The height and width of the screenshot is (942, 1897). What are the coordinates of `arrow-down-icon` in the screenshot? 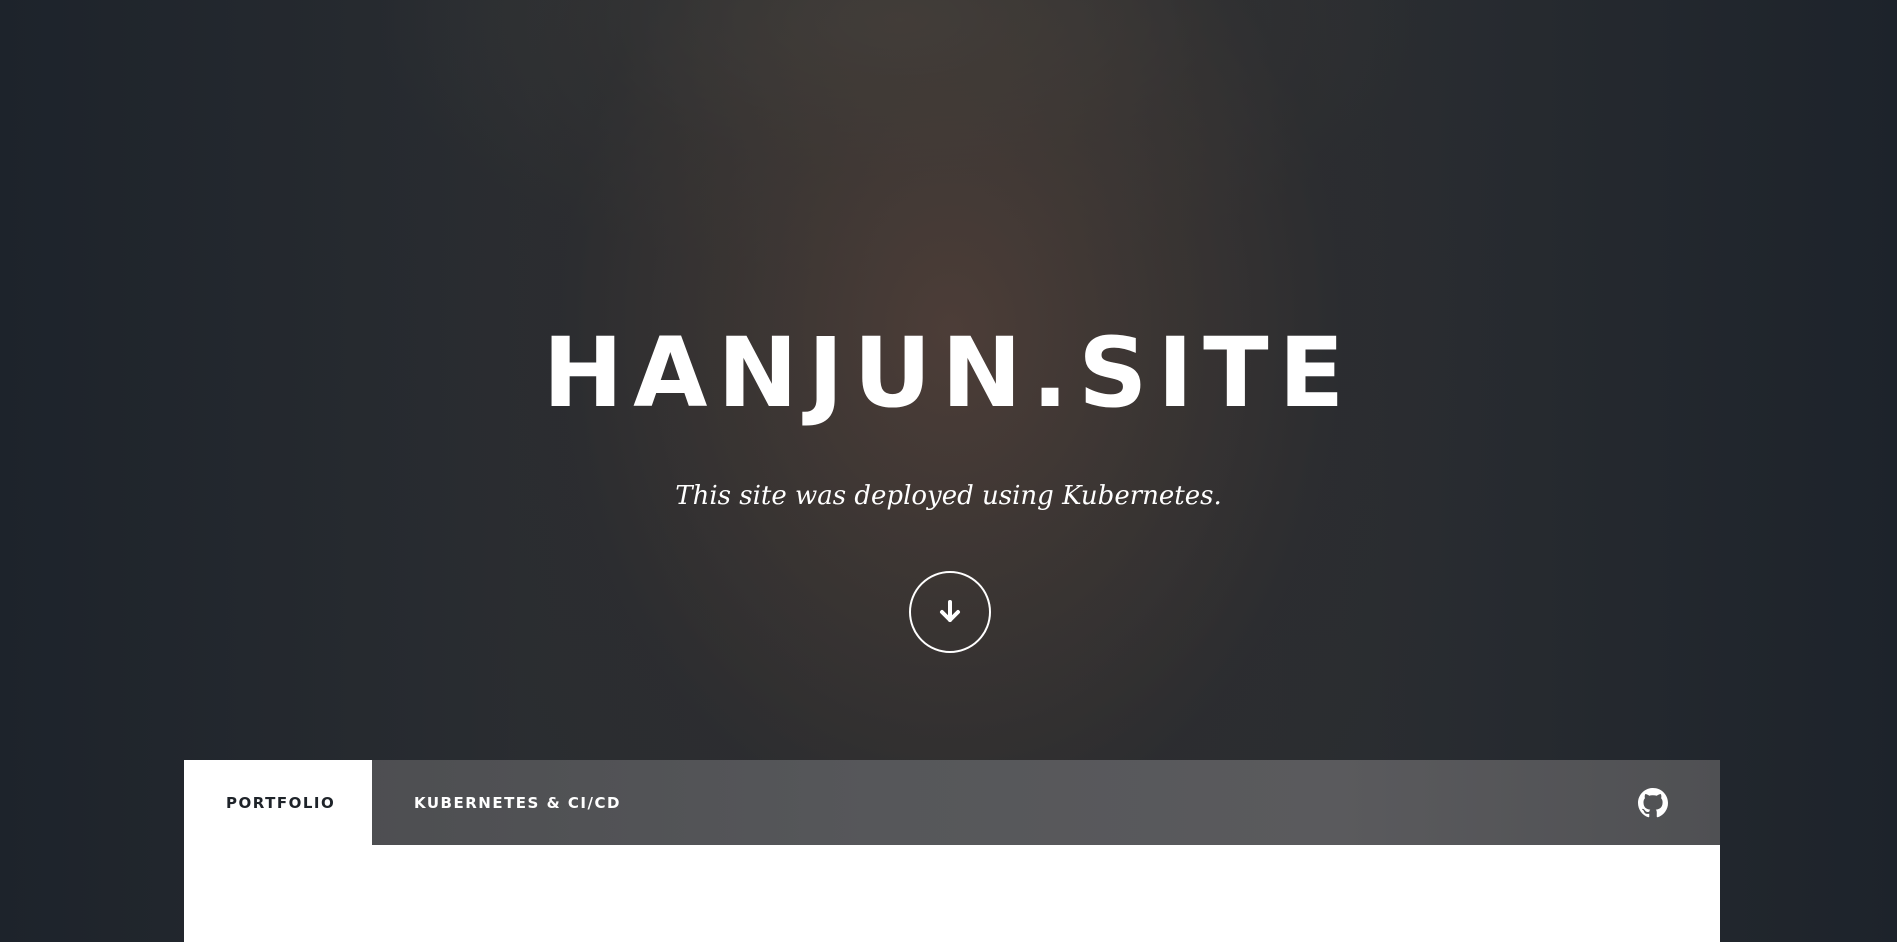 It's located at (950, 612).